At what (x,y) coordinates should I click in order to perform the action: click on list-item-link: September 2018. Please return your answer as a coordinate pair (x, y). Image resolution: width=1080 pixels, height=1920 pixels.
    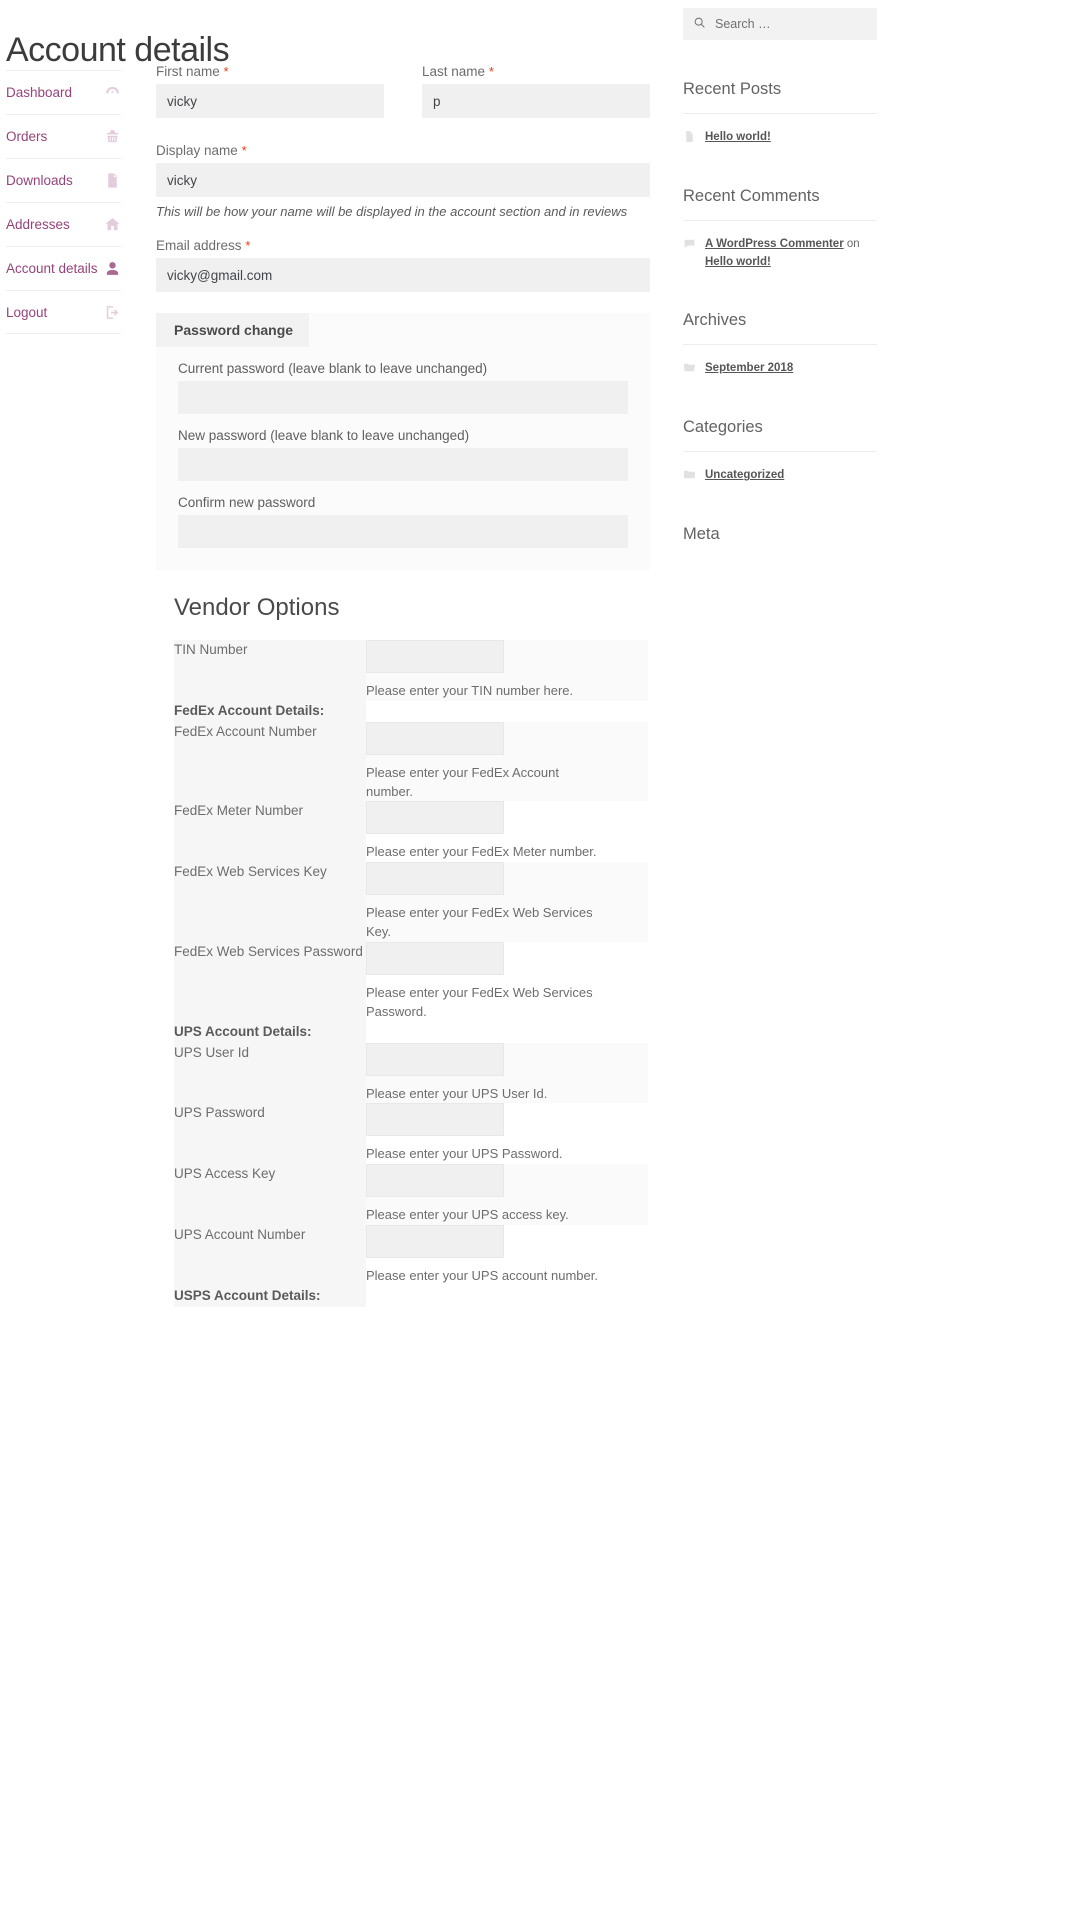
    Looking at the image, I should click on (749, 368).